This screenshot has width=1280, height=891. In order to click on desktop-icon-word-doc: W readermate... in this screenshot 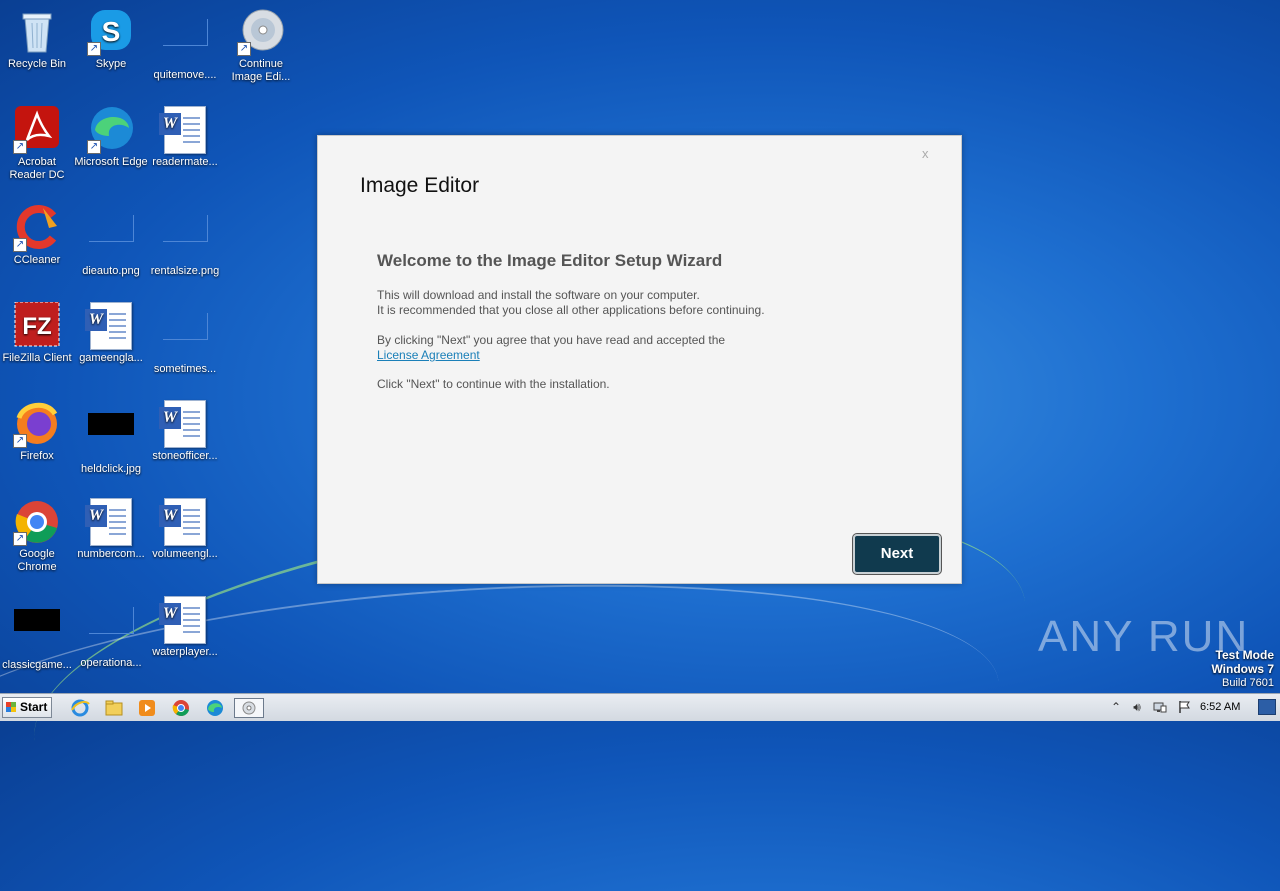, I will do `click(185, 137)`.